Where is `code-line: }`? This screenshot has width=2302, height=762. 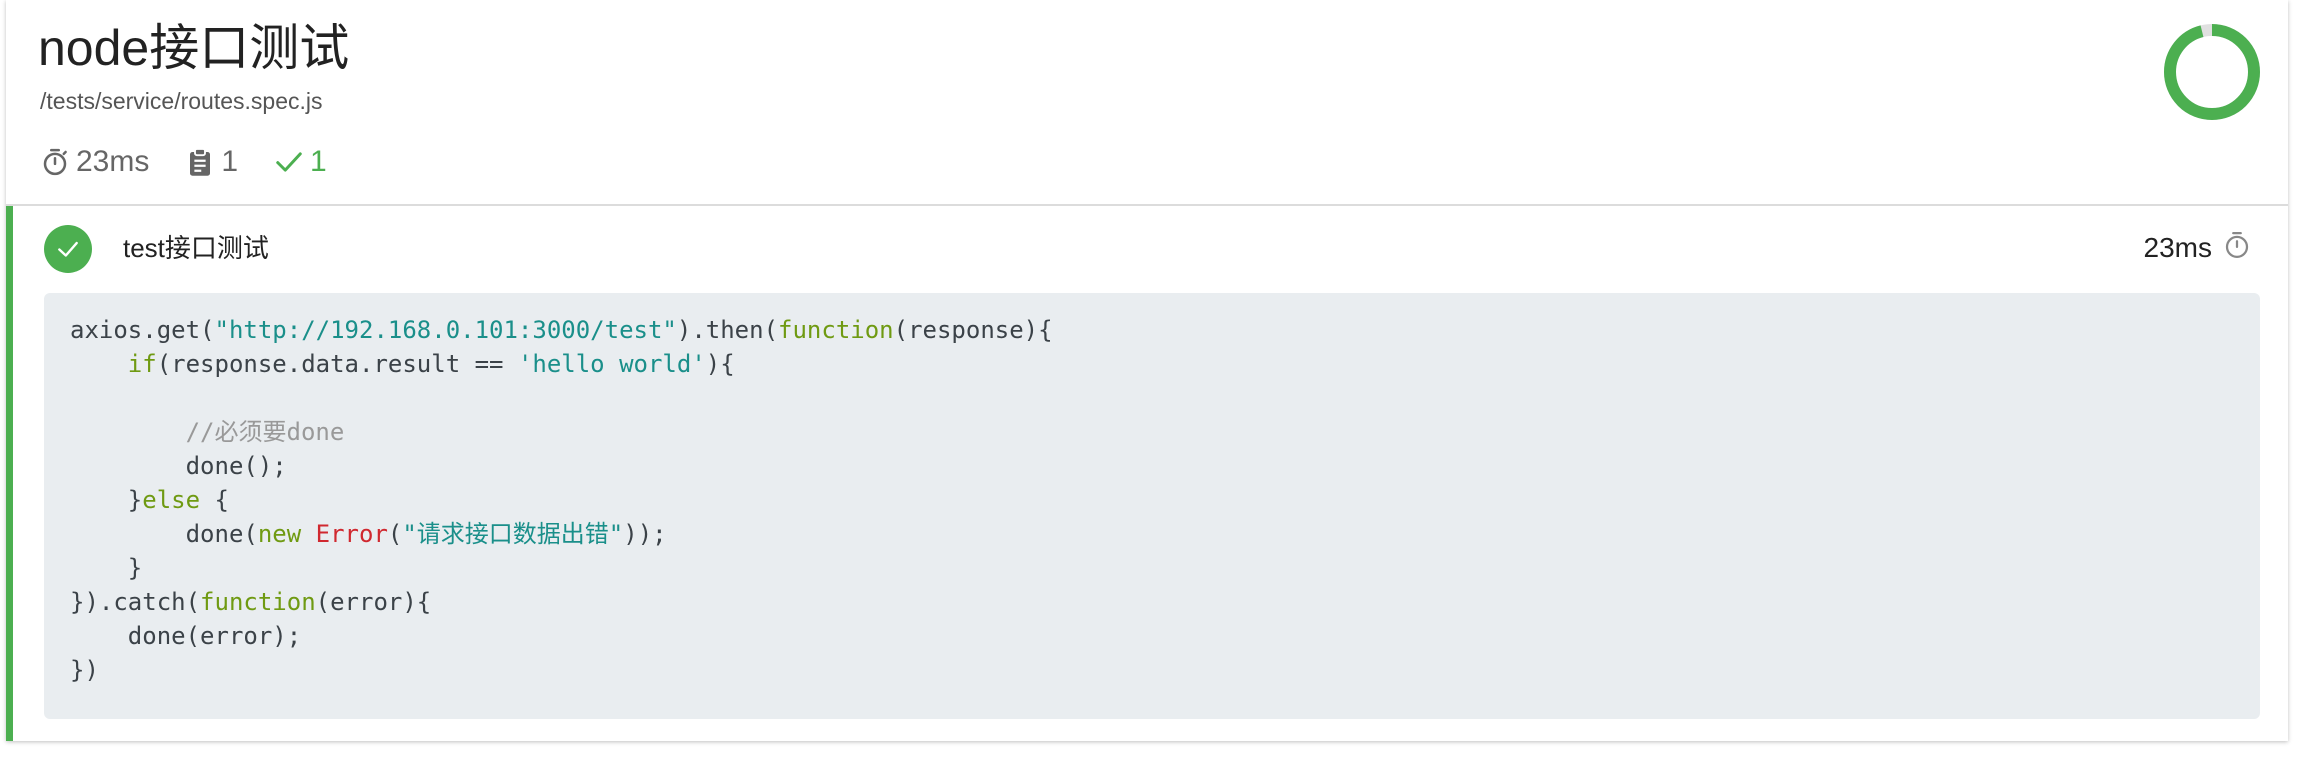
code-line: } is located at coordinates (1152, 568).